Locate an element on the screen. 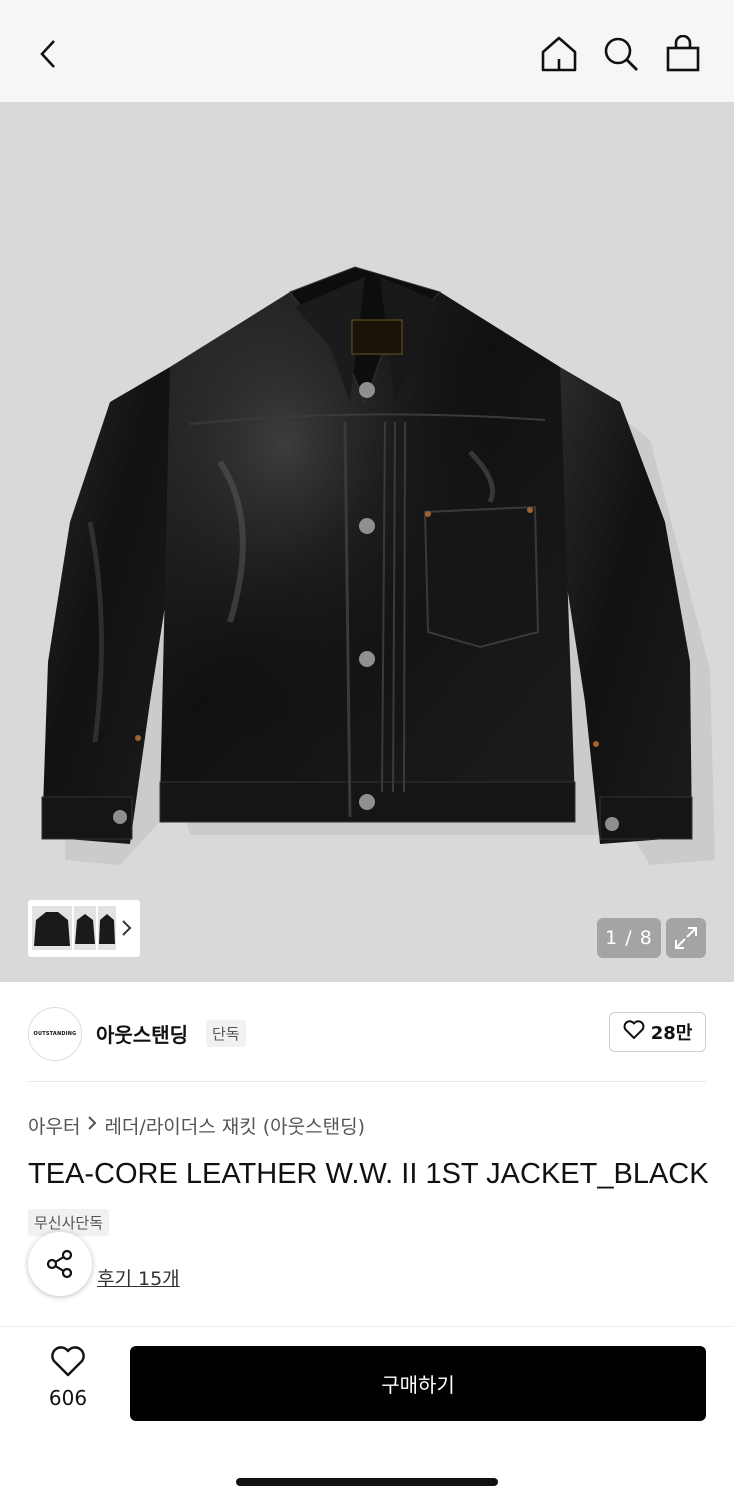 Image resolution: width=734 pixels, height=1501 pixels. wishlist-button: 606 is located at coordinates (68, 1384).